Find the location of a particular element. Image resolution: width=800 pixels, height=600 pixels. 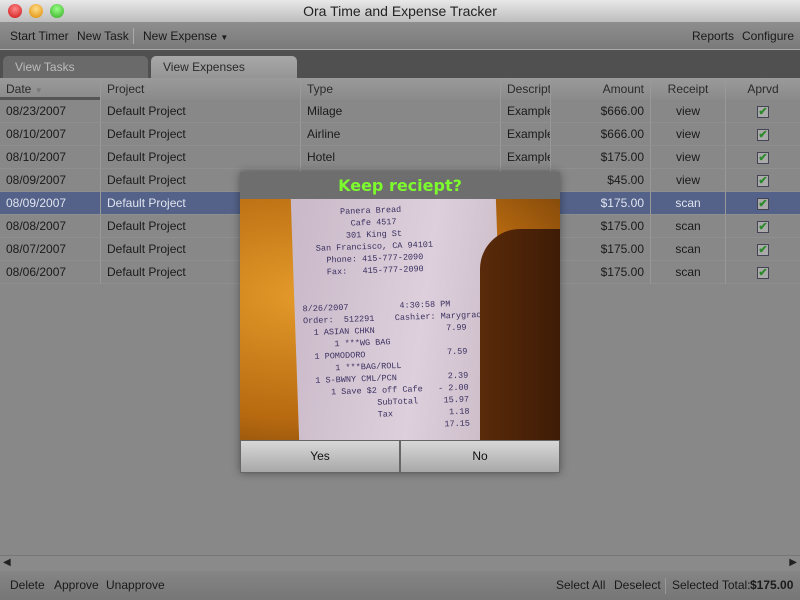

scroll-left-icon: ◀ is located at coordinates (7, 562).